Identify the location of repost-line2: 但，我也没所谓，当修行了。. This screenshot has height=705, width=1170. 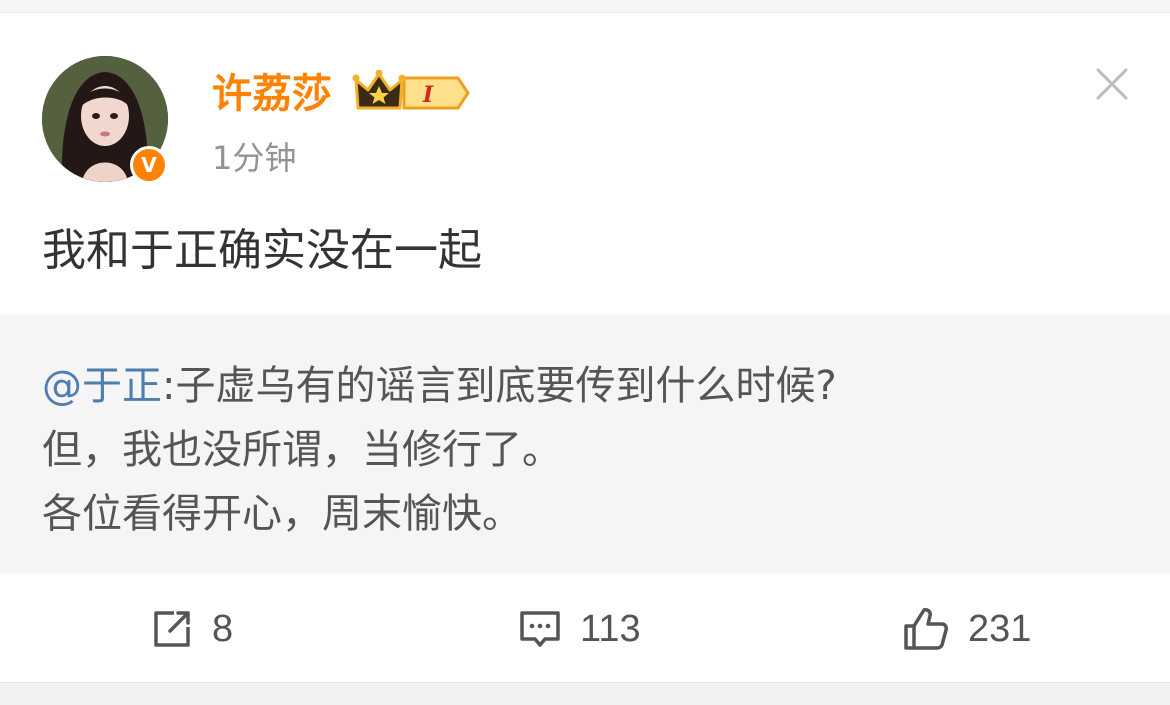
(302, 450).